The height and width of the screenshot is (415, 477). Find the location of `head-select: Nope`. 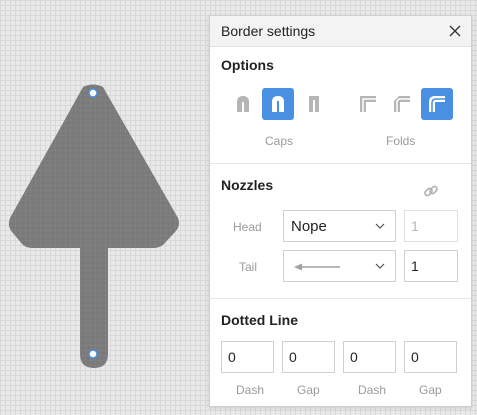

head-select: Nope is located at coordinates (339, 226).